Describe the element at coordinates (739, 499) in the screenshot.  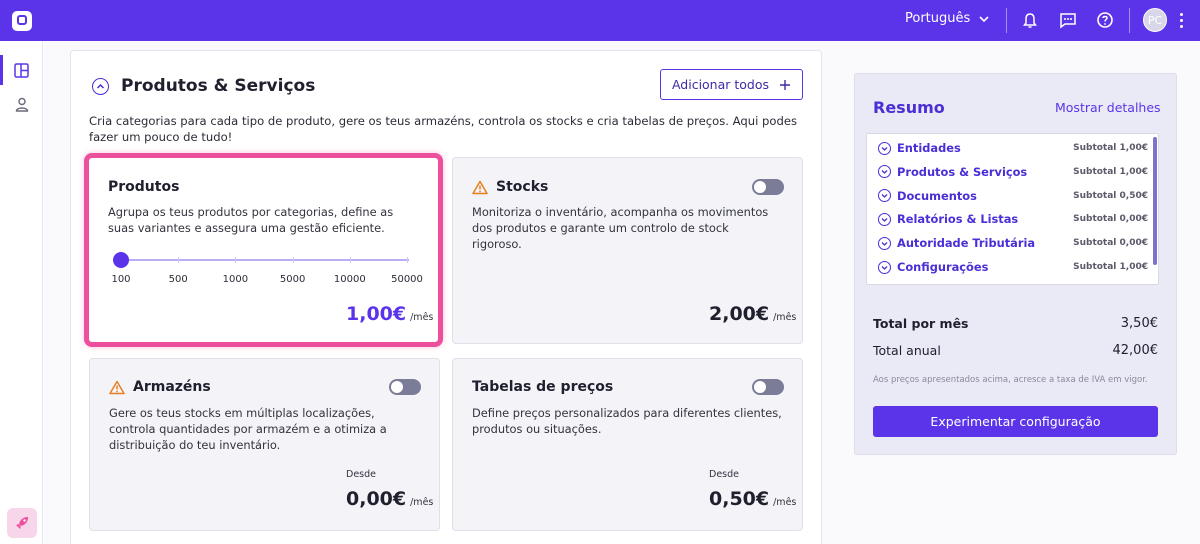
I see `price-amount: 0,50€` at that location.